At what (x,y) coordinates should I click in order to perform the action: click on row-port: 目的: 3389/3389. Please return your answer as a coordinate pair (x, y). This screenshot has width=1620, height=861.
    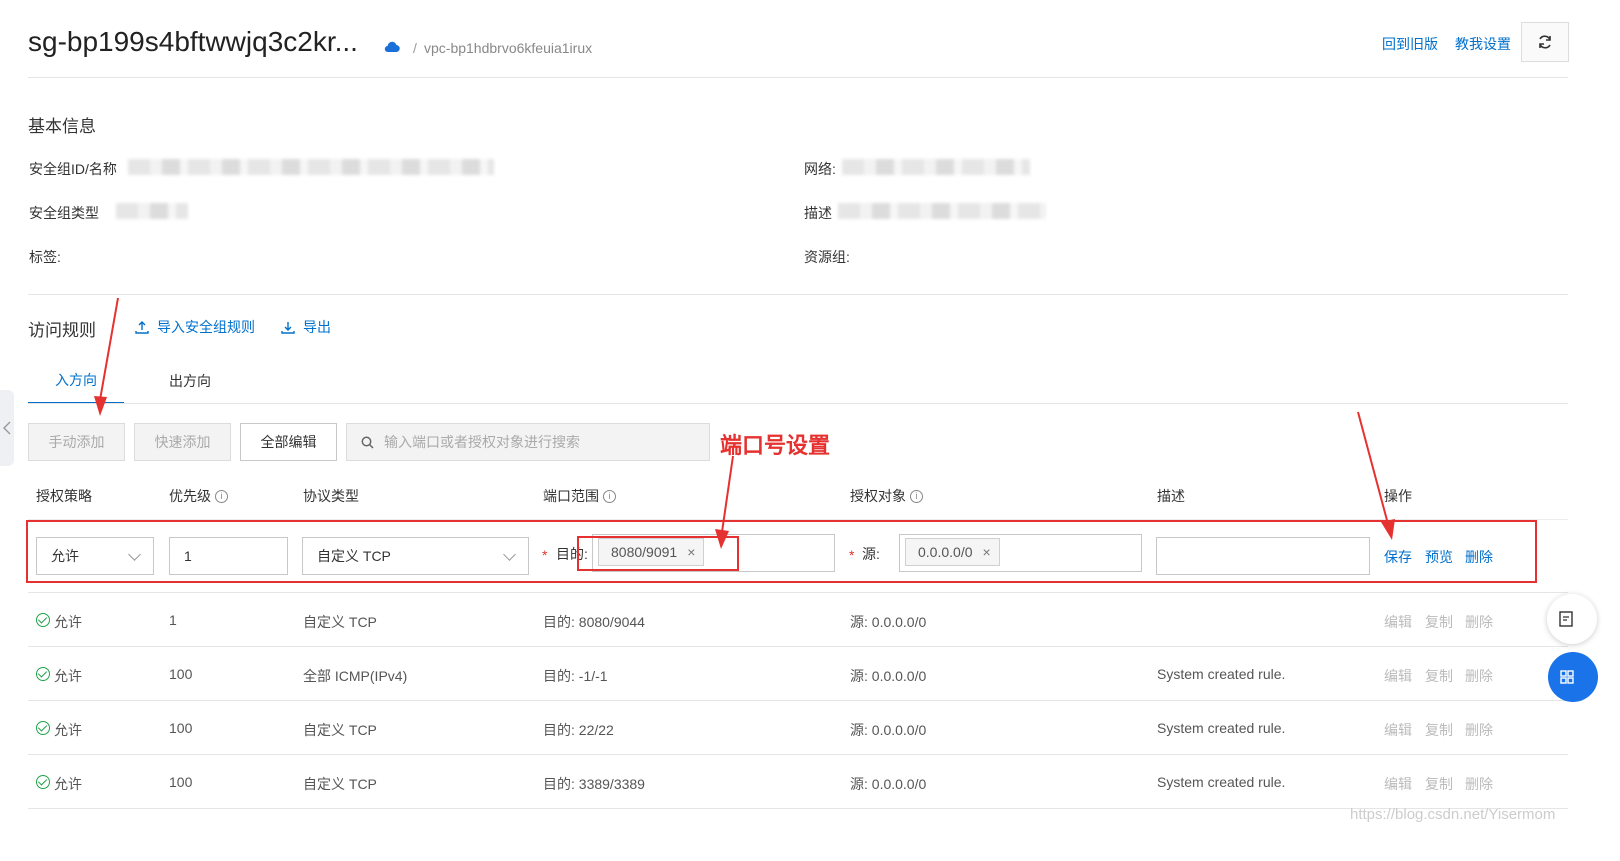
    Looking at the image, I should click on (594, 784).